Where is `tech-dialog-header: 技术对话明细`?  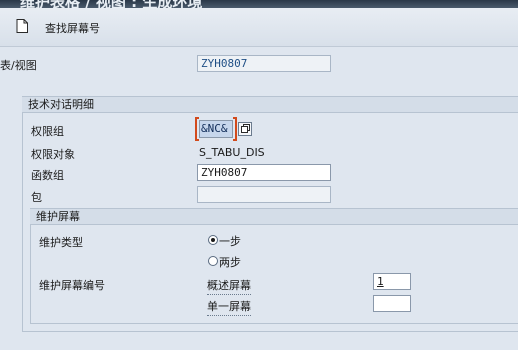 tech-dialog-header: 技术对话明细 is located at coordinates (270, 104).